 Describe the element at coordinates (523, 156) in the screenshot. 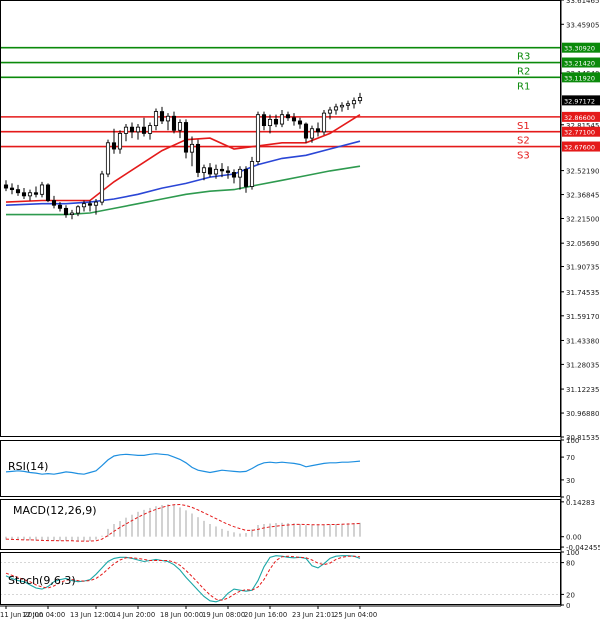

I see `level-name-s3: S3` at that location.